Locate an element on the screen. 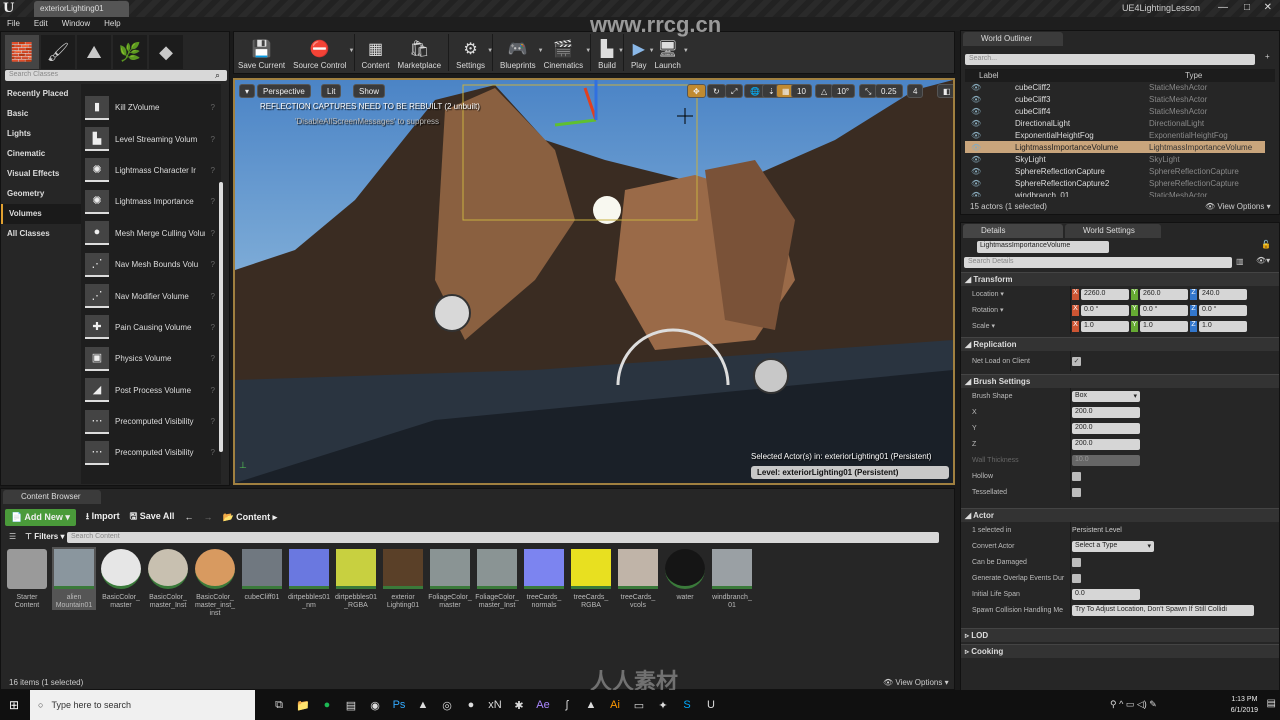  brush-settings-section: ◢ Brush Settings is located at coordinates (1120, 381).